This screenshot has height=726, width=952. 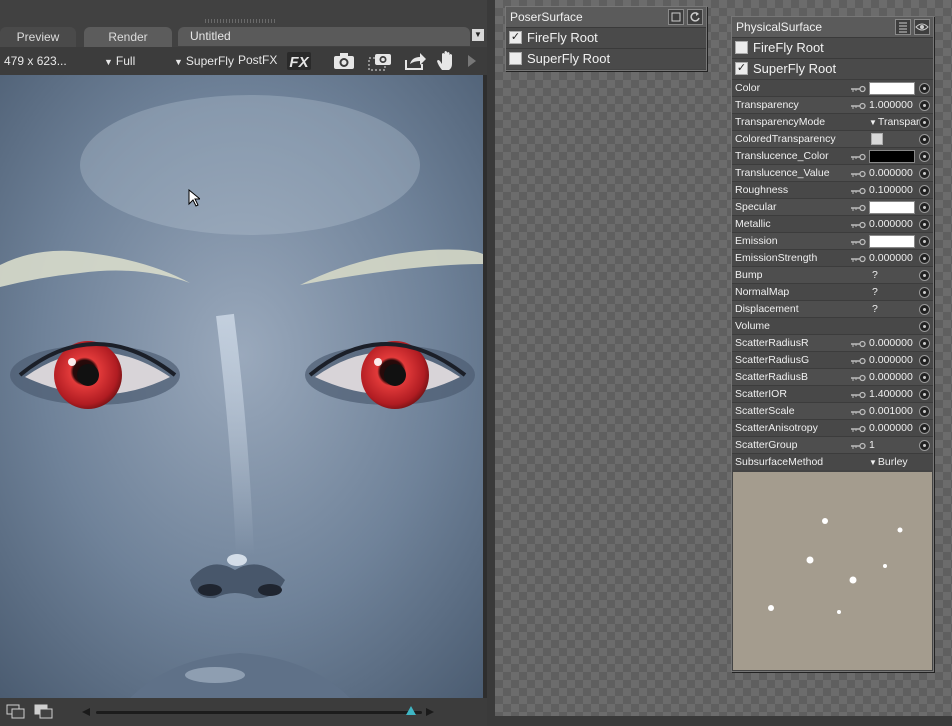 I want to click on pane-divider, so click(x=491, y=363).